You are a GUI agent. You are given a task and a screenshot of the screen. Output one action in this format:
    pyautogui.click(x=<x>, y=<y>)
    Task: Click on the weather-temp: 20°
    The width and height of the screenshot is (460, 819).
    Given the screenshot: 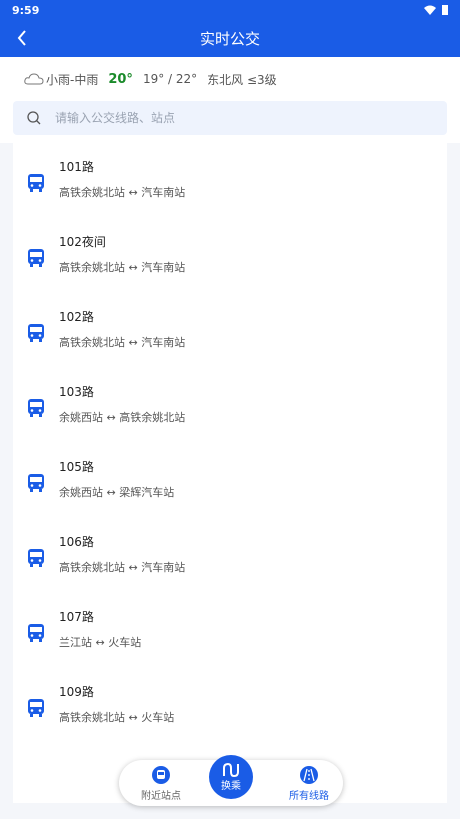 What is the action you would take?
    pyautogui.click(x=120, y=79)
    